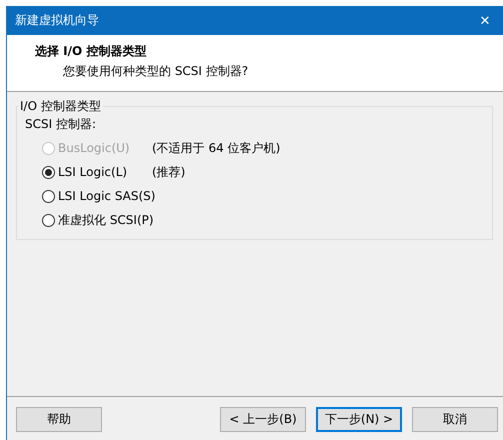  What do you see at coordinates (156, 71) in the screenshot?
I see `page-subtitle: 您要使用何种类型的 SCSI 控制器?` at bounding box center [156, 71].